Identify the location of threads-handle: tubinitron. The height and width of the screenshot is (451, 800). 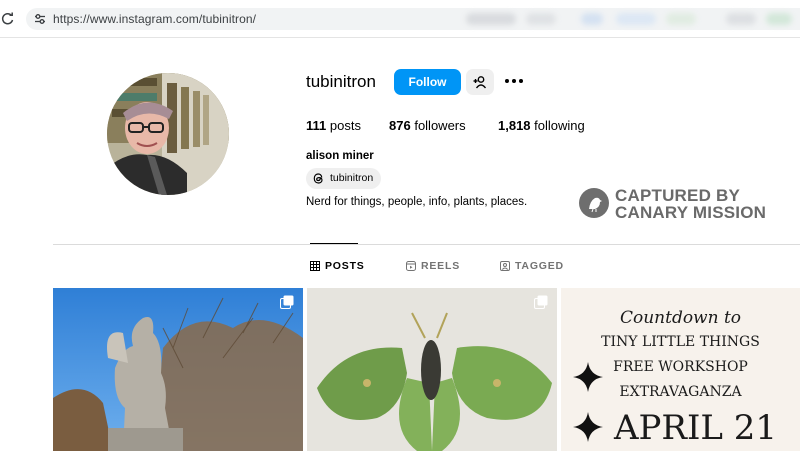
(352, 178).